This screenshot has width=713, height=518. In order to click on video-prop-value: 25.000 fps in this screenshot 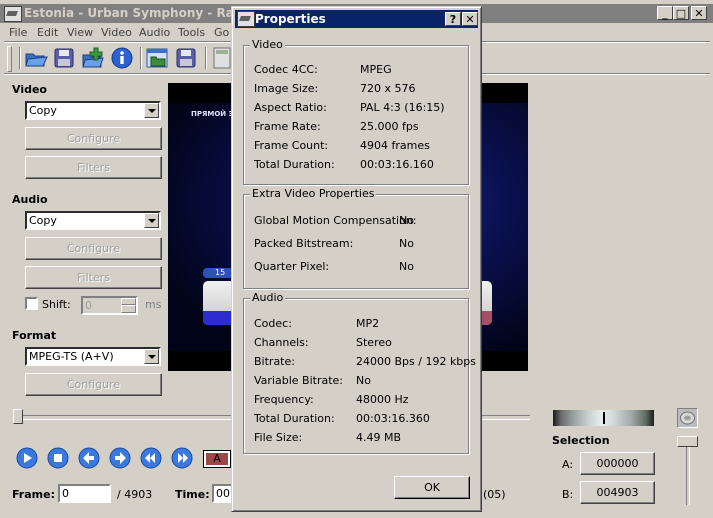, I will do `click(389, 126)`.